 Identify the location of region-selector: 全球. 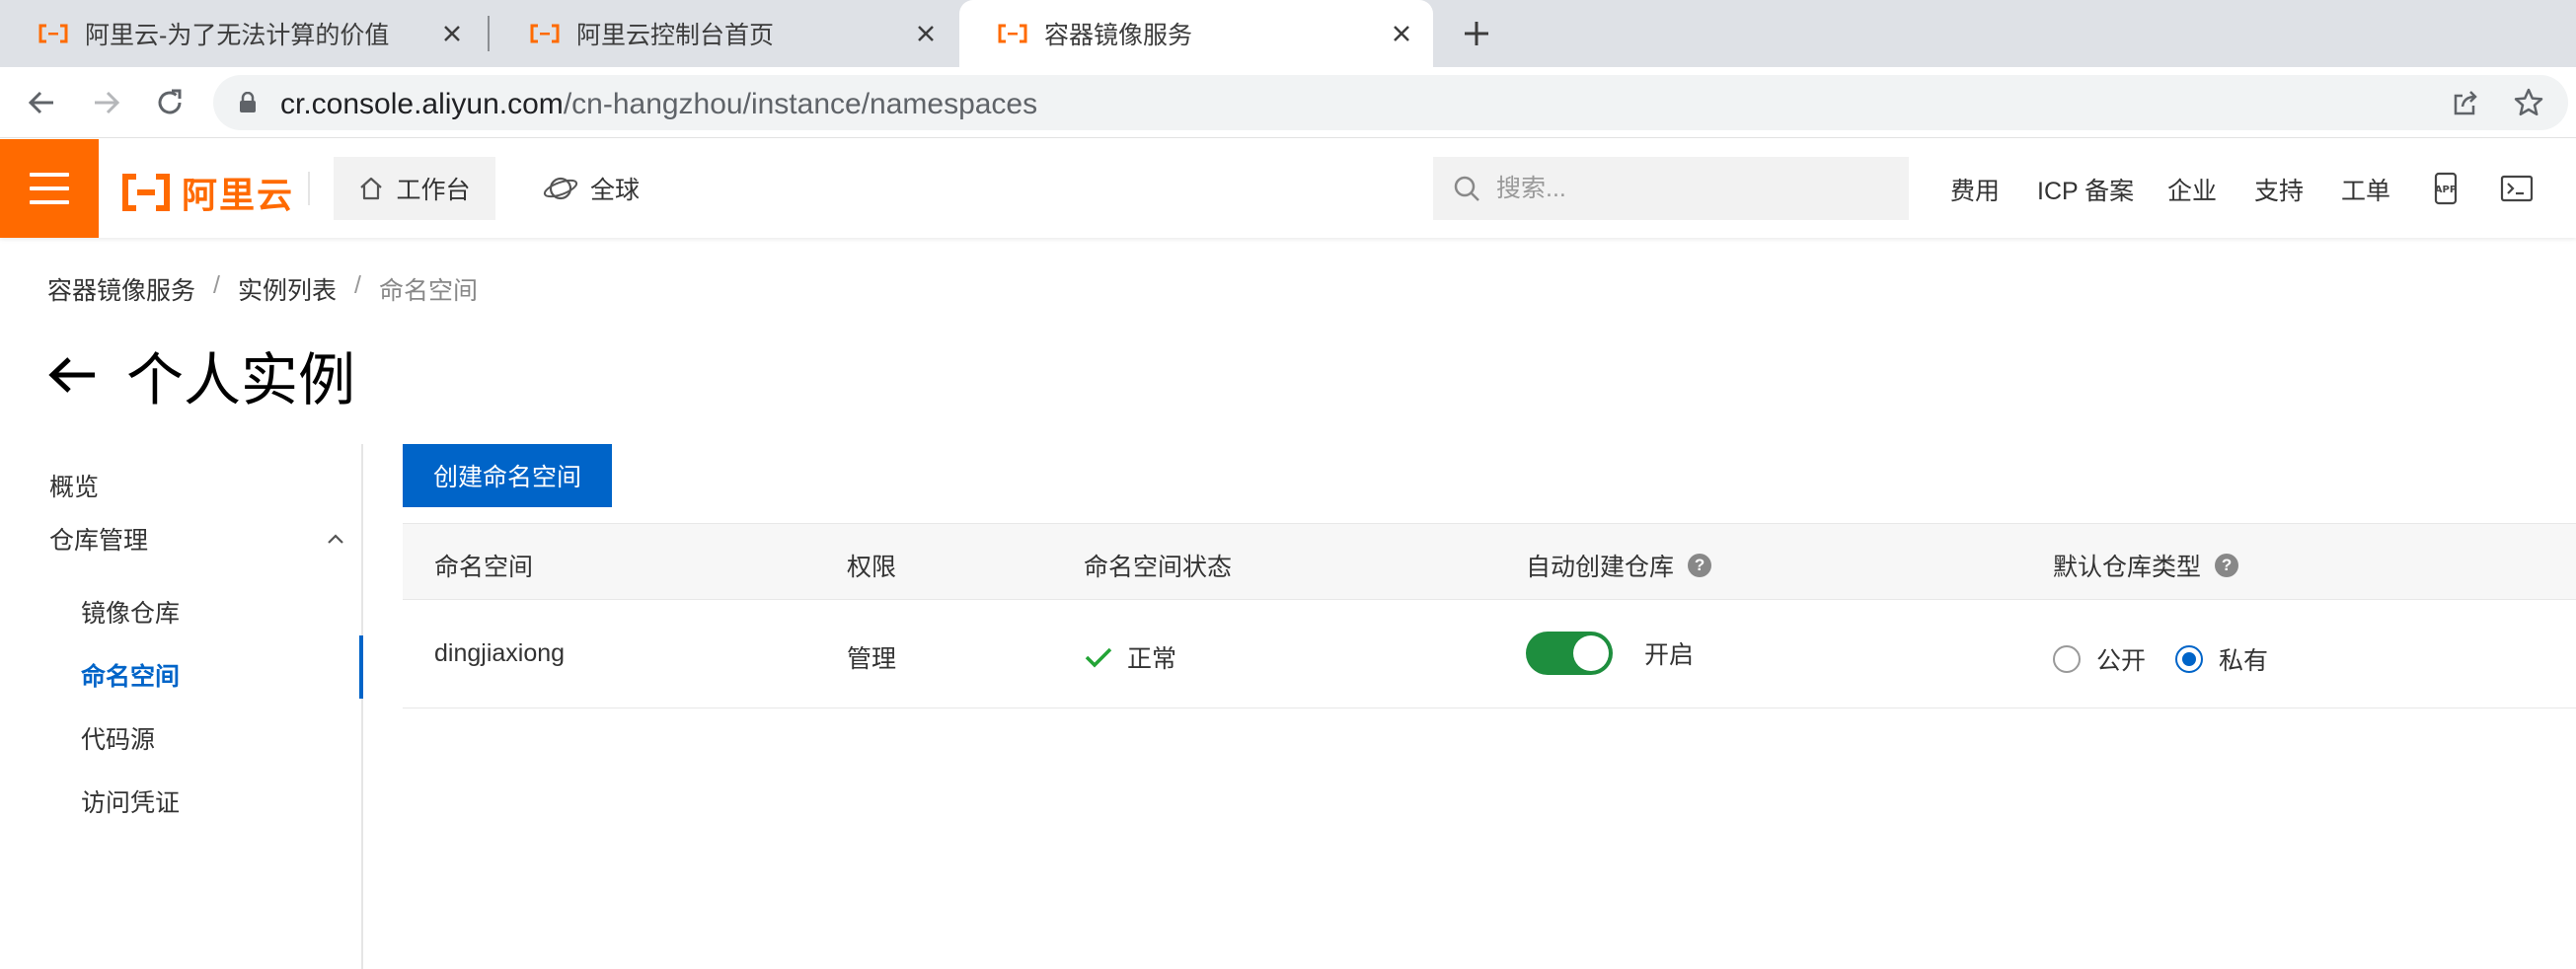
(591, 189).